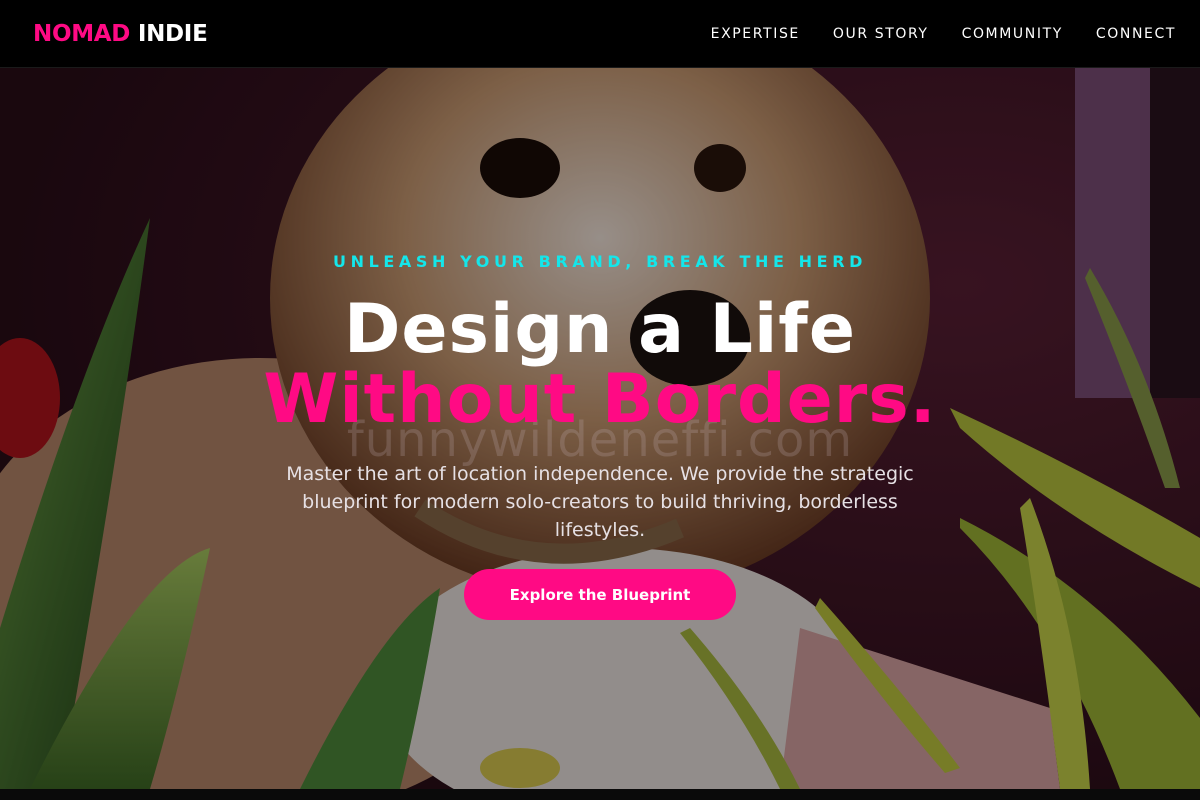  What do you see at coordinates (1136, 34) in the screenshot?
I see `nav-link-connect: CONNECT` at bounding box center [1136, 34].